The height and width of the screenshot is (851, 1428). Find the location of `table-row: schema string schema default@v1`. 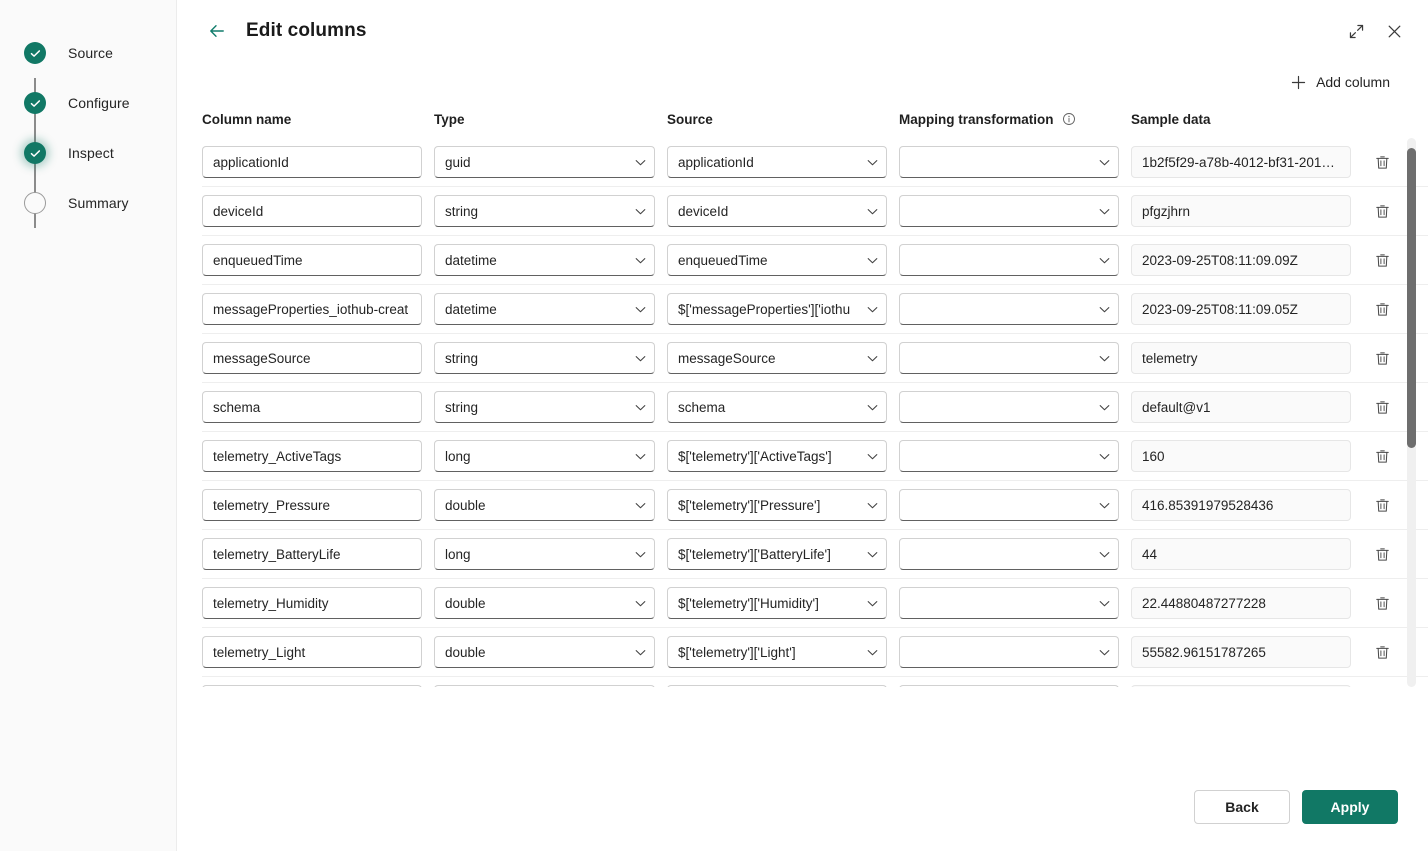

table-row: schema string schema default@v1 is located at coordinates (815, 407).